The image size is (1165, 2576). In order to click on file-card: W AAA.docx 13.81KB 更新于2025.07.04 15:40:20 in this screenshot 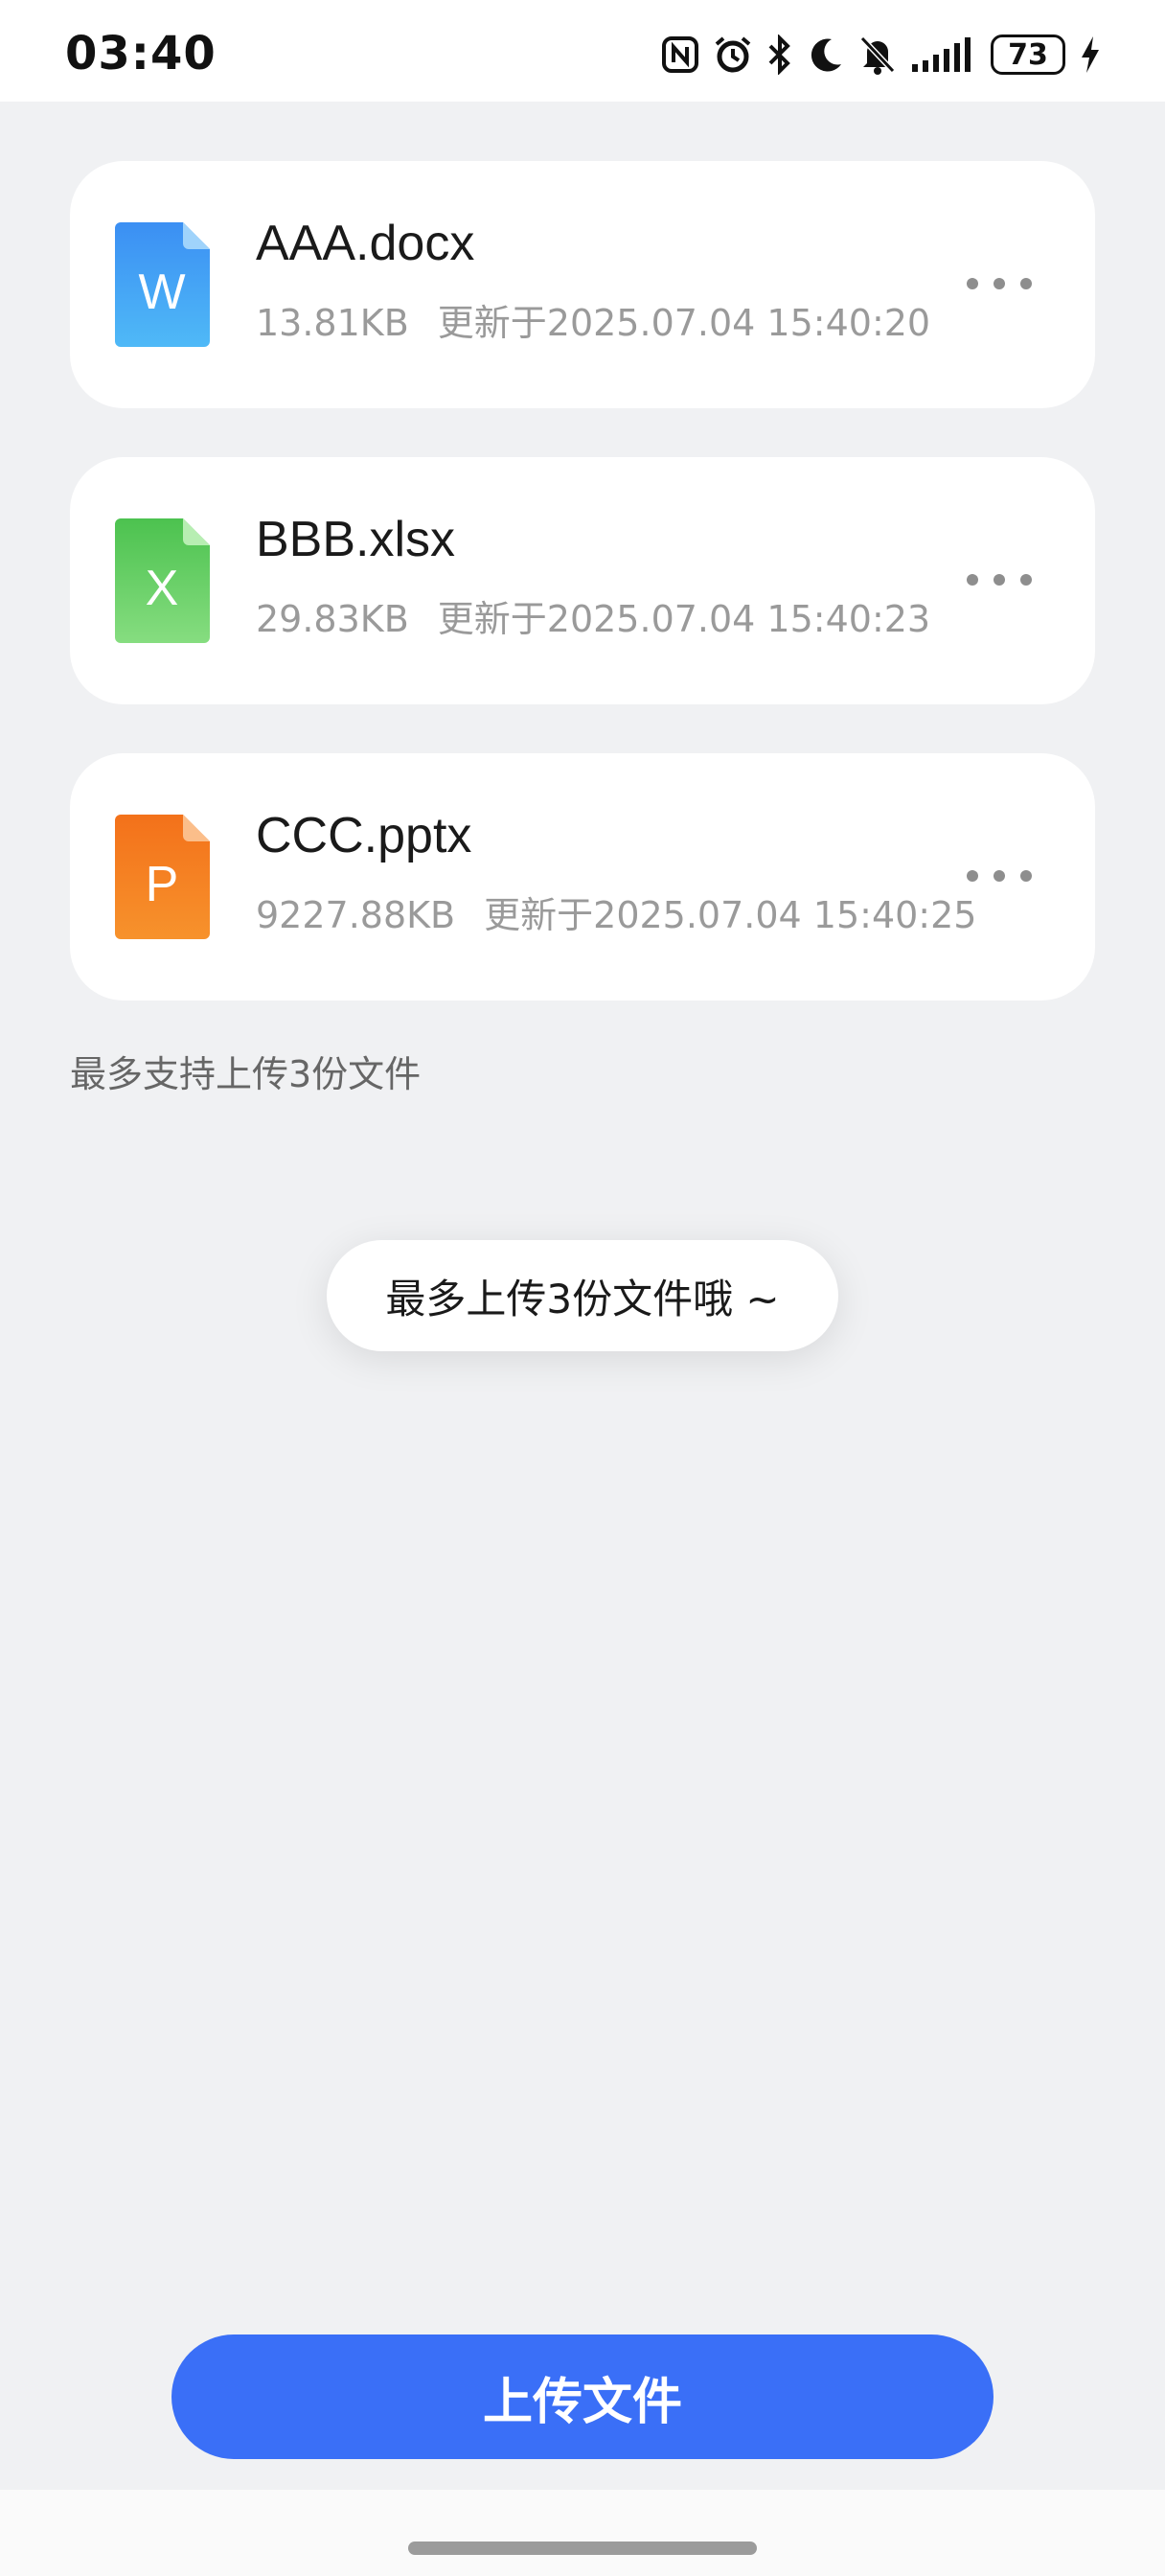, I will do `click(582, 284)`.